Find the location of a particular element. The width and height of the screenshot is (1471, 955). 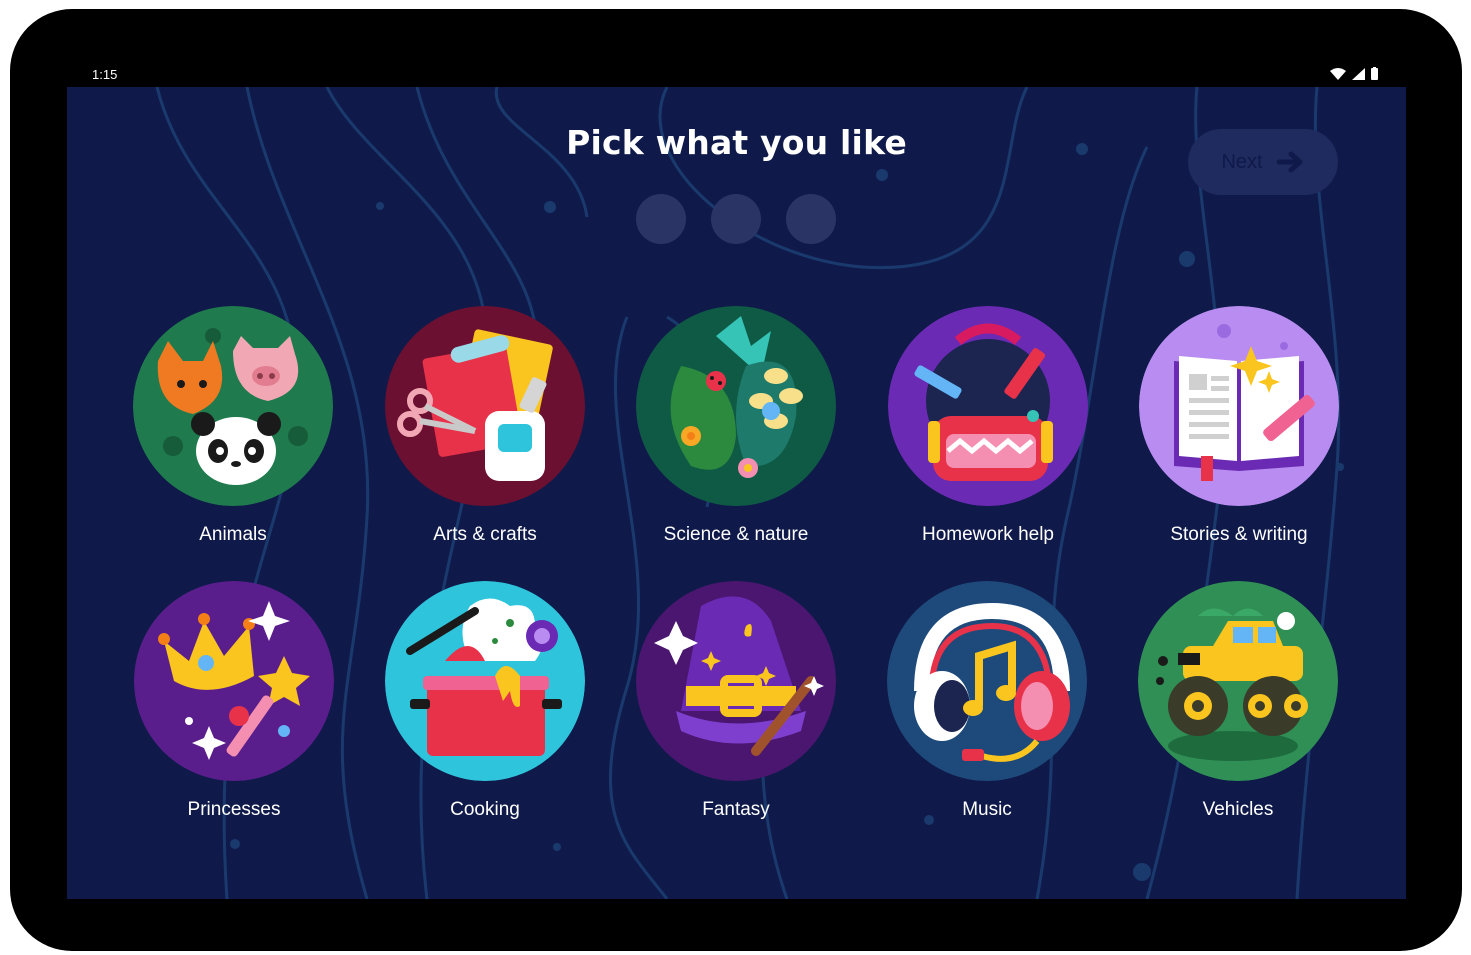

status-icons is located at coordinates (1354, 73).